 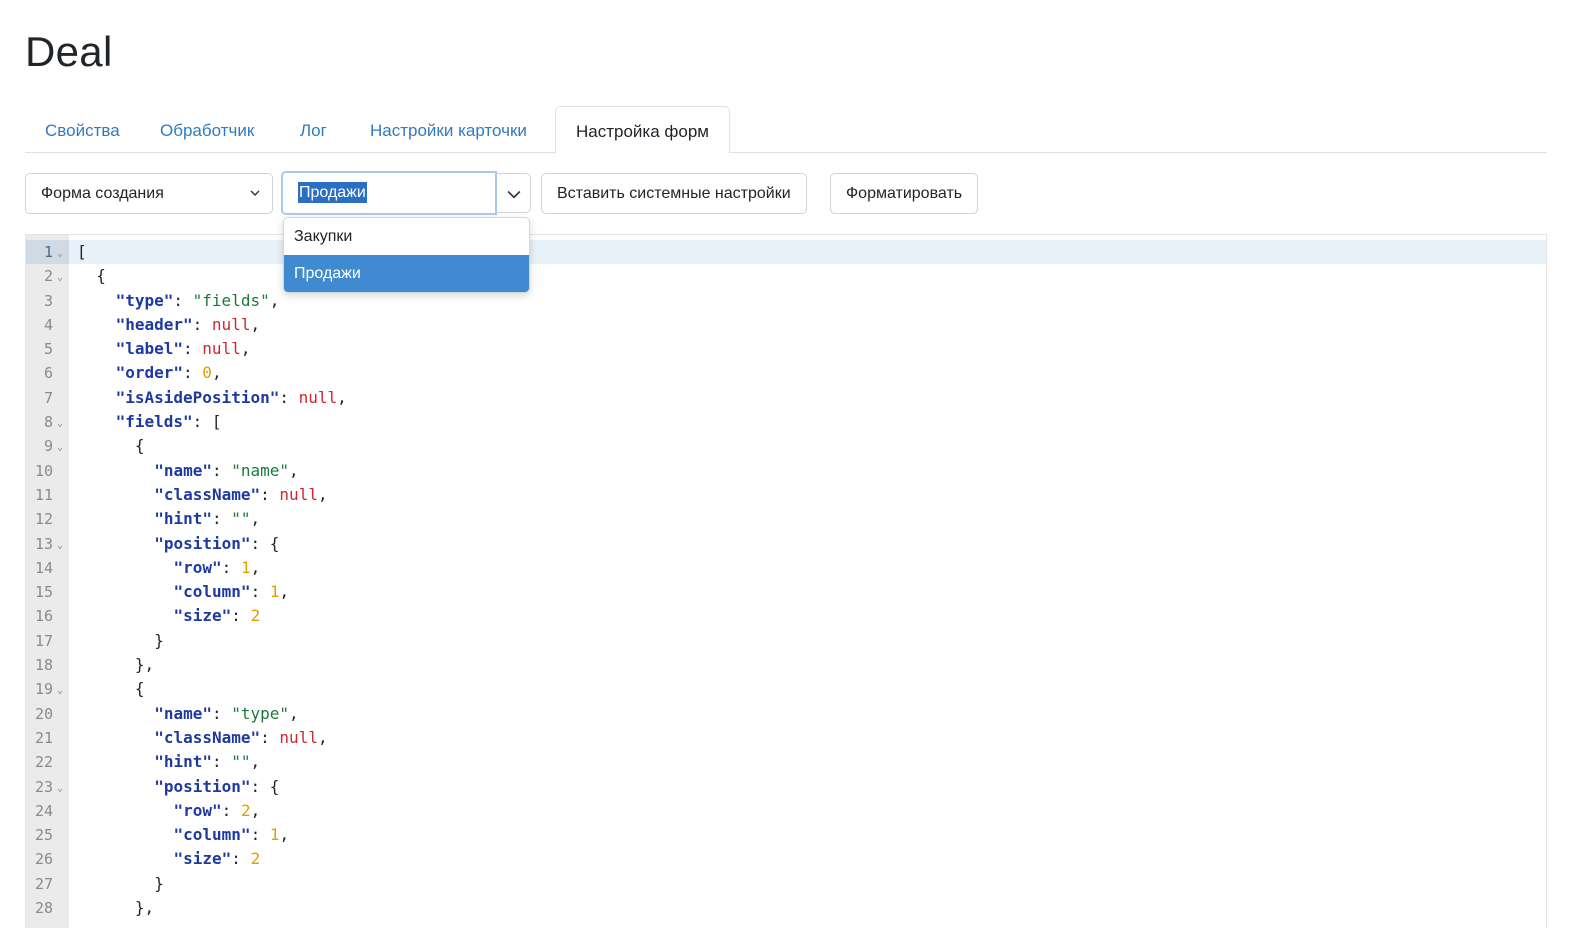 I want to click on category-combobox-input: Продажи, so click(x=389, y=193).